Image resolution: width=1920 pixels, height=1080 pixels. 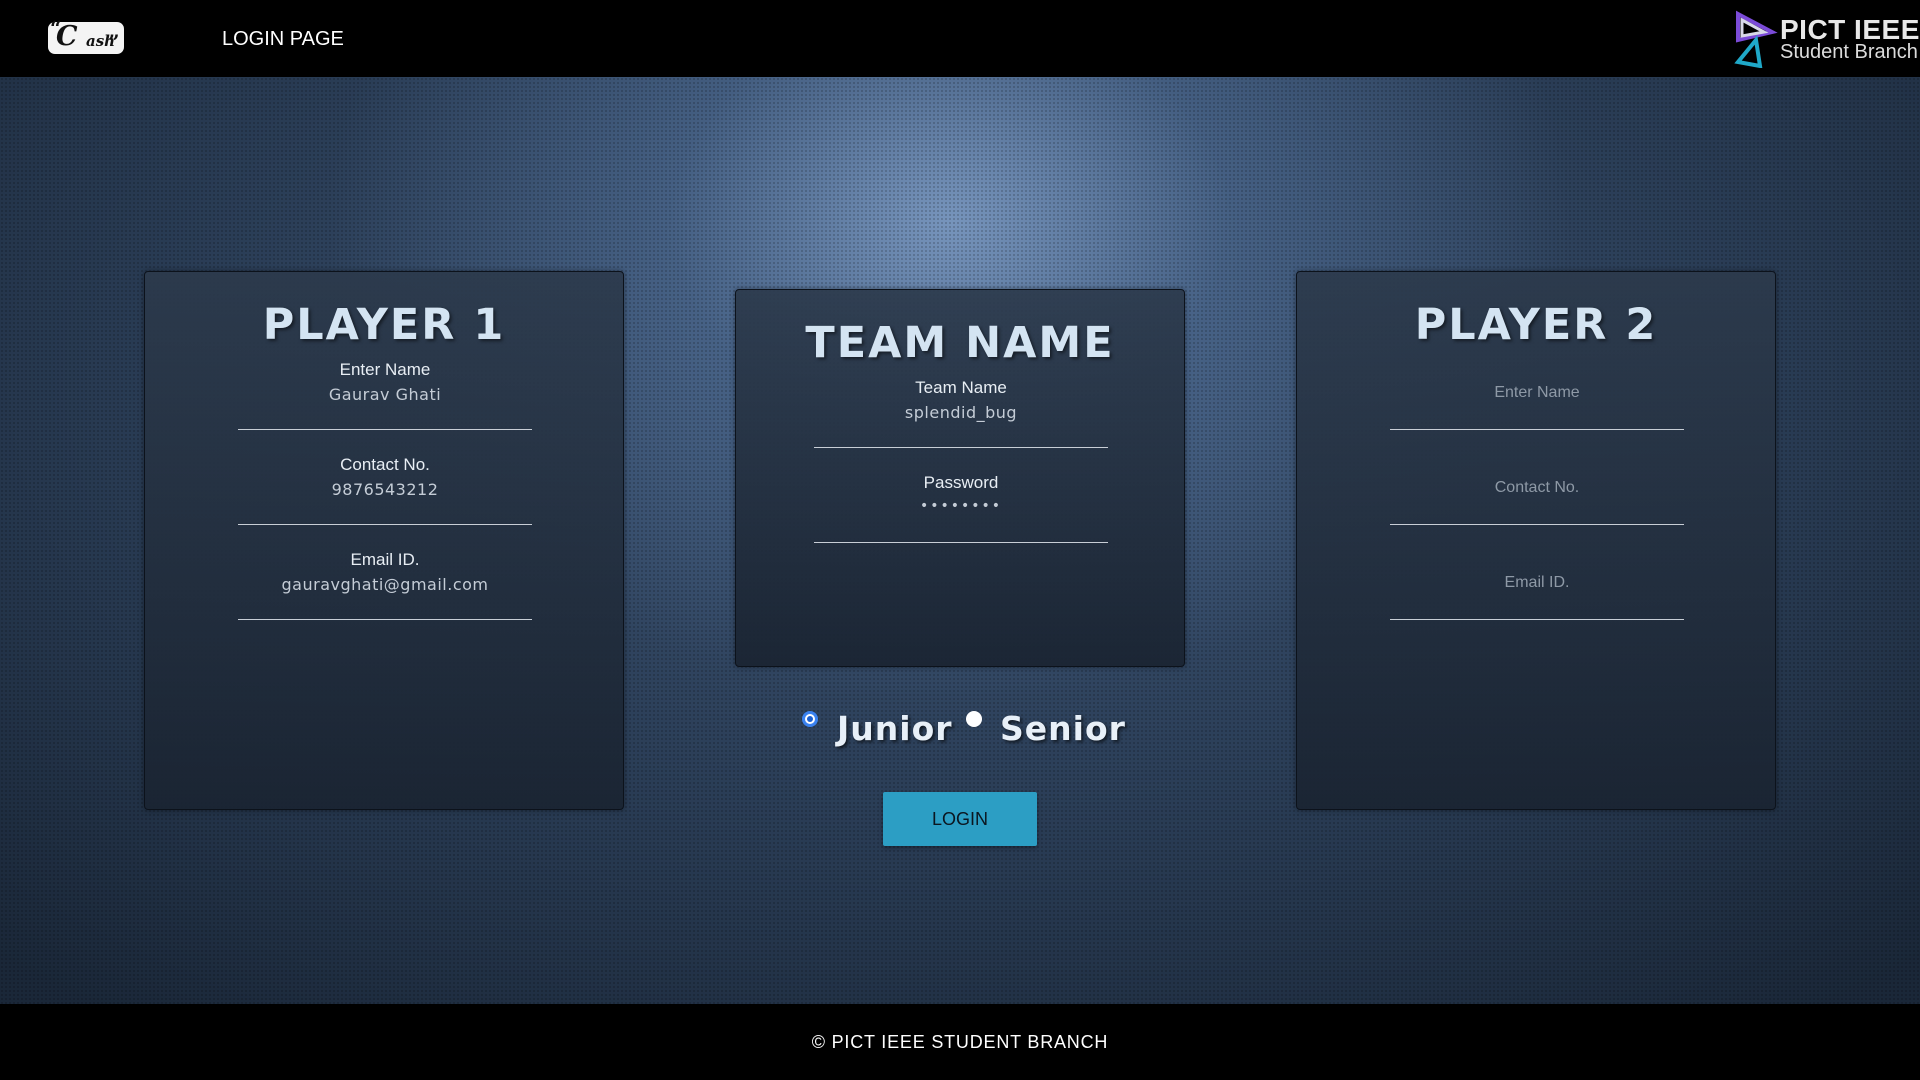 What do you see at coordinates (283, 39) in the screenshot?
I see `nav-login-page-link: LOGIN PAGE` at bounding box center [283, 39].